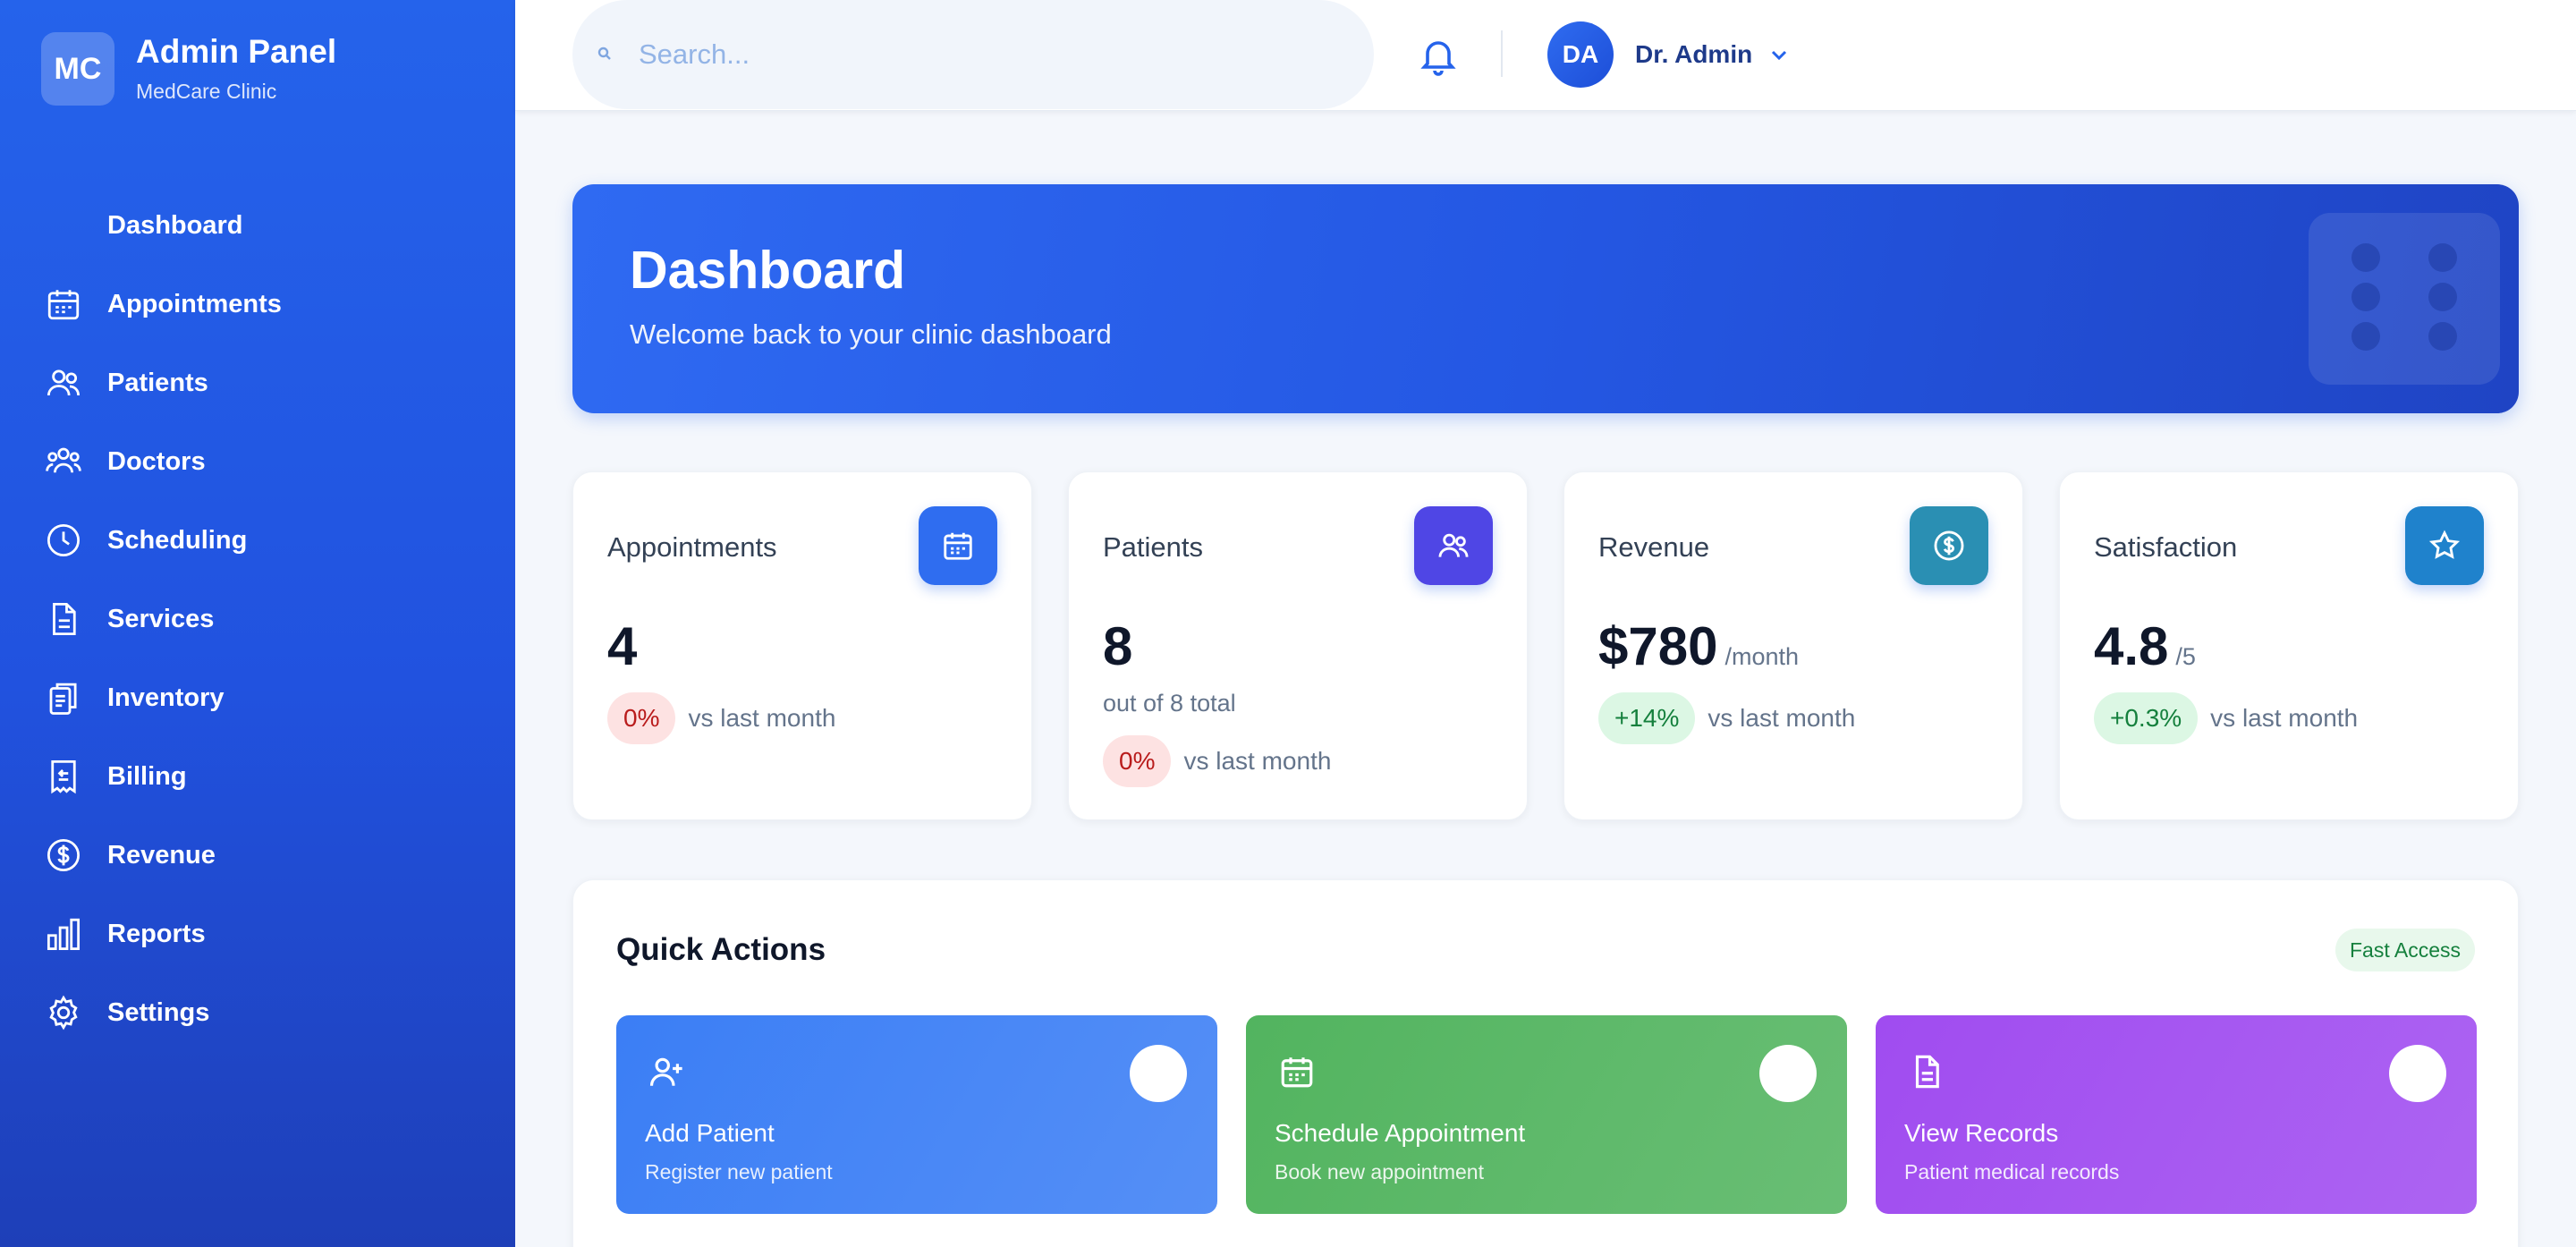 The image size is (2576, 1247). I want to click on bar-chart-icon, so click(63, 934).